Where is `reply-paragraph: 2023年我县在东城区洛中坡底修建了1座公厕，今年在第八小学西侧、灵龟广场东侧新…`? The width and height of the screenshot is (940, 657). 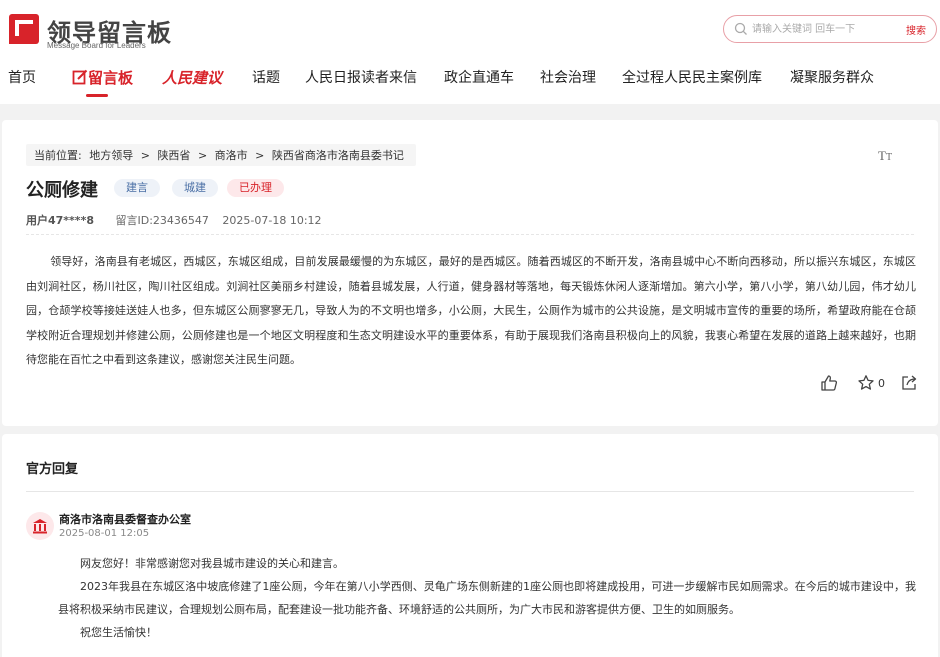 reply-paragraph: 2023年我县在东城区洛中坡底修建了1座公厕，今年在第八小学西侧、灵龟广场东侧新… is located at coordinates (487, 598).